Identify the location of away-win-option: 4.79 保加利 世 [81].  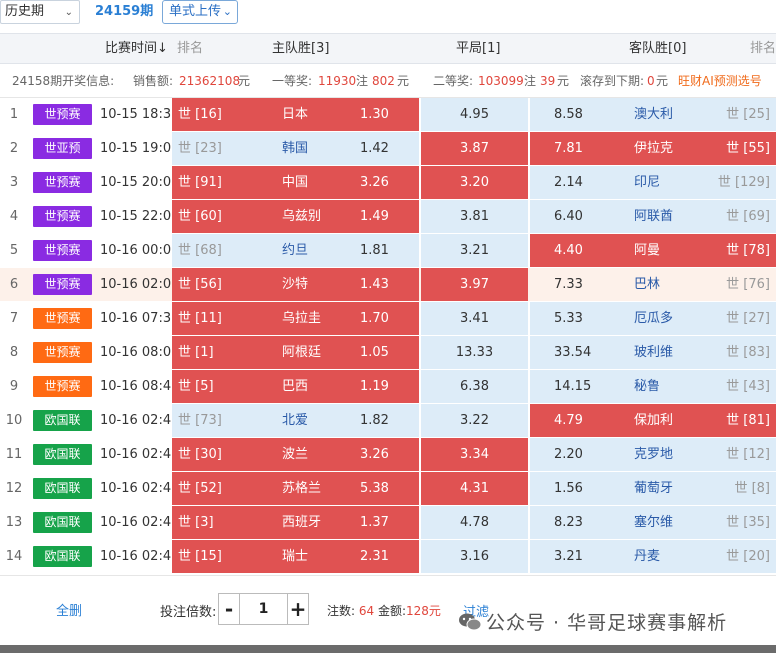
(653, 420).